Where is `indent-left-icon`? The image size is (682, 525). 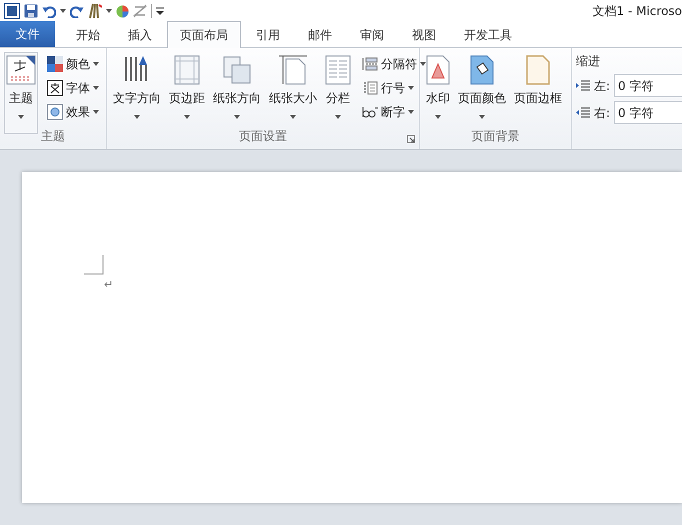 indent-left-icon is located at coordinates (583, 86).